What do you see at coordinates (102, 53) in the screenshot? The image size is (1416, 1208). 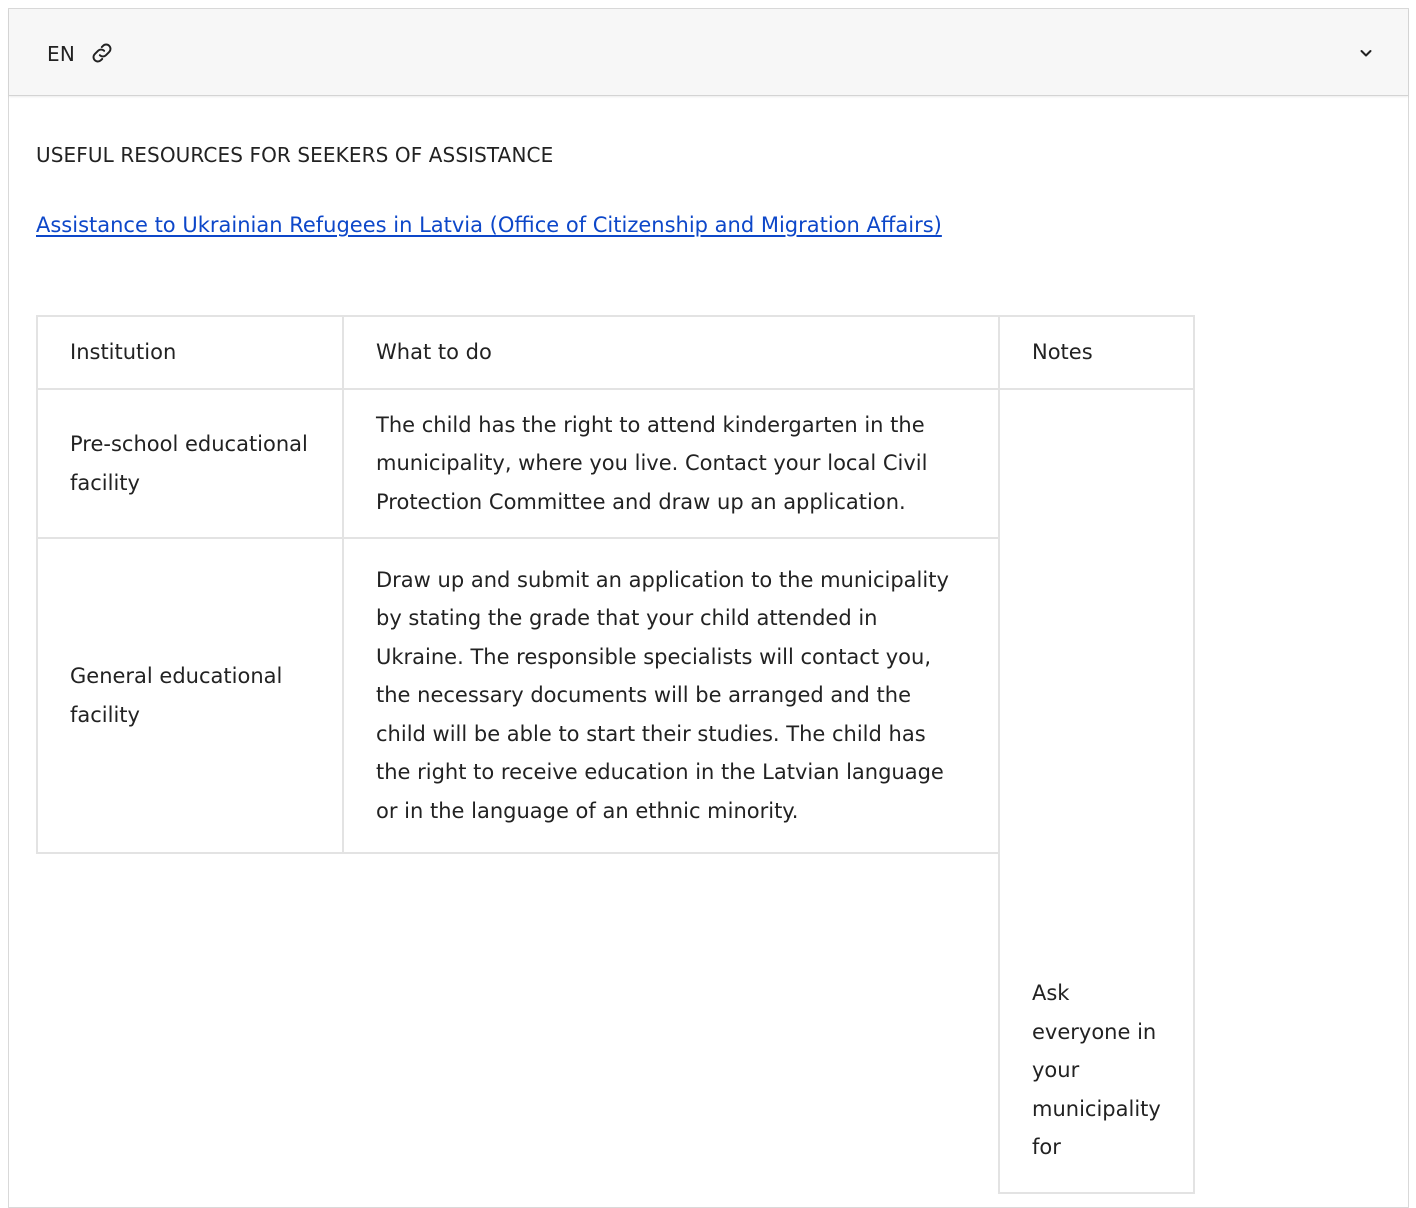 I see `link-icon` at bounding box center [102, 53].